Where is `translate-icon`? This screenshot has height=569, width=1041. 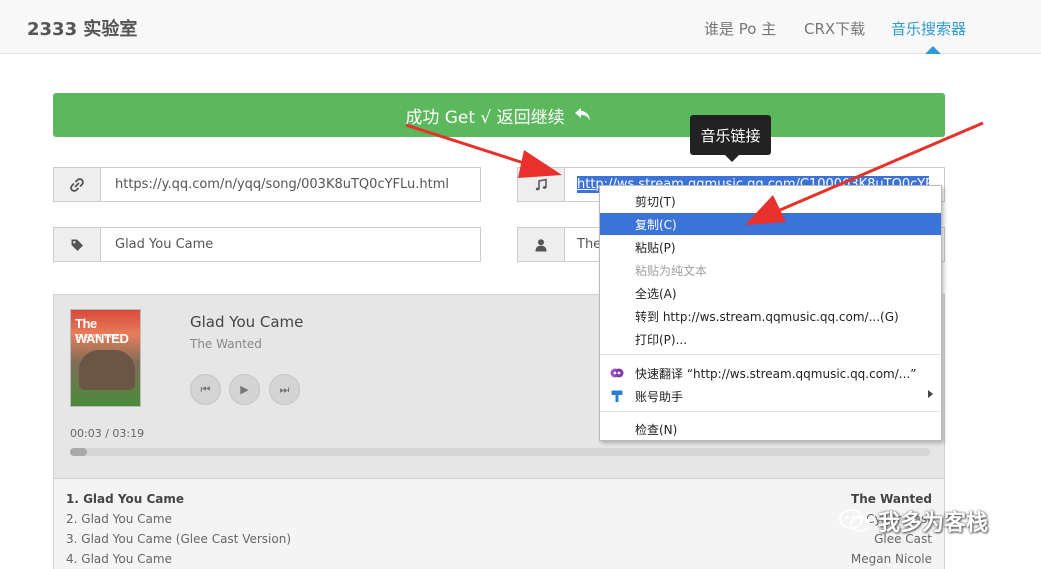 translate-icon is located at coordinates (617, 373).